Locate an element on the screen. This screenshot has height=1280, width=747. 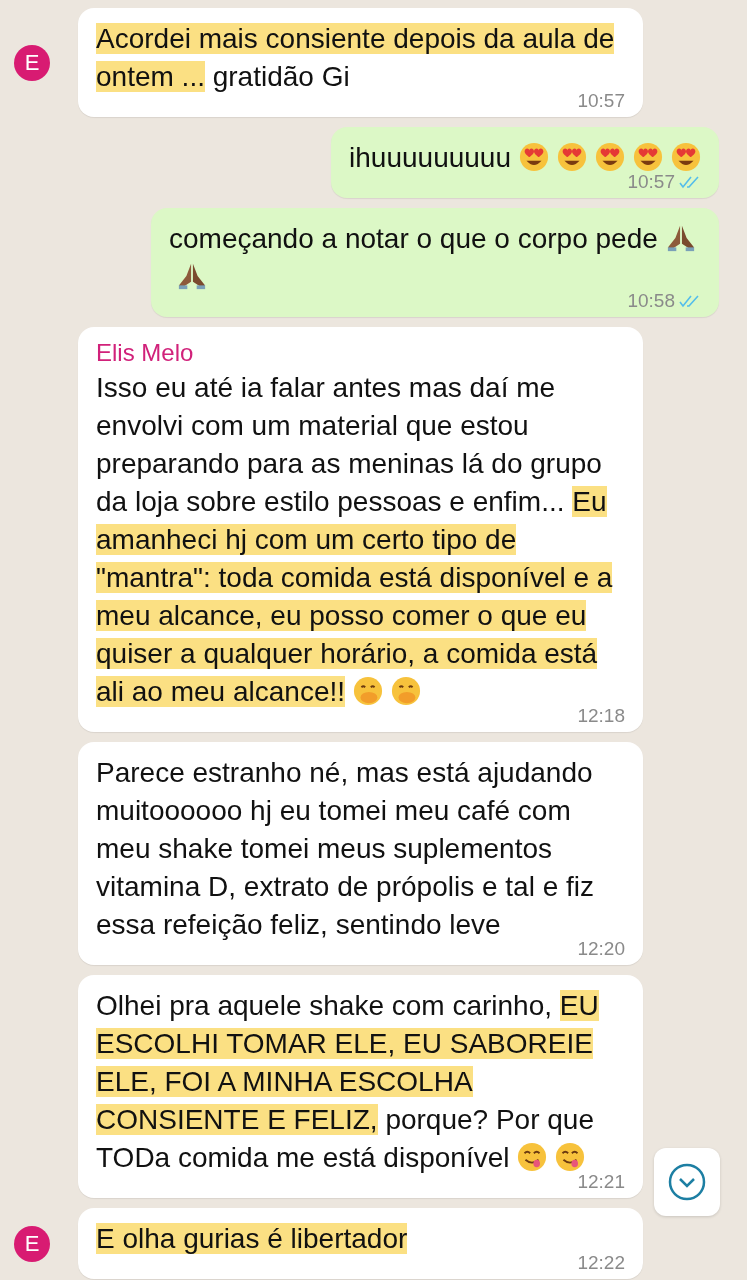
scroll-down-button is located at coordinates (687, 1182).